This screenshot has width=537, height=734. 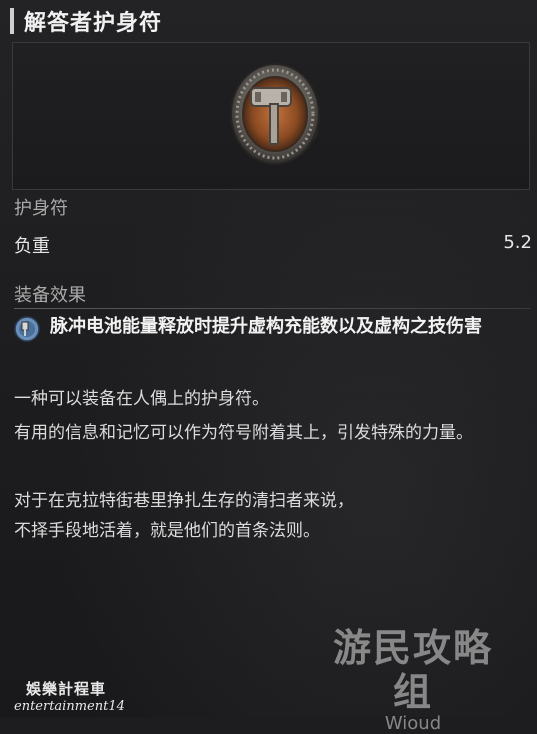 I want to click on description-line: 有用的信息和记忆可以作为符号附着其上，引发特殊的力量。, so click(x=243, y=433).